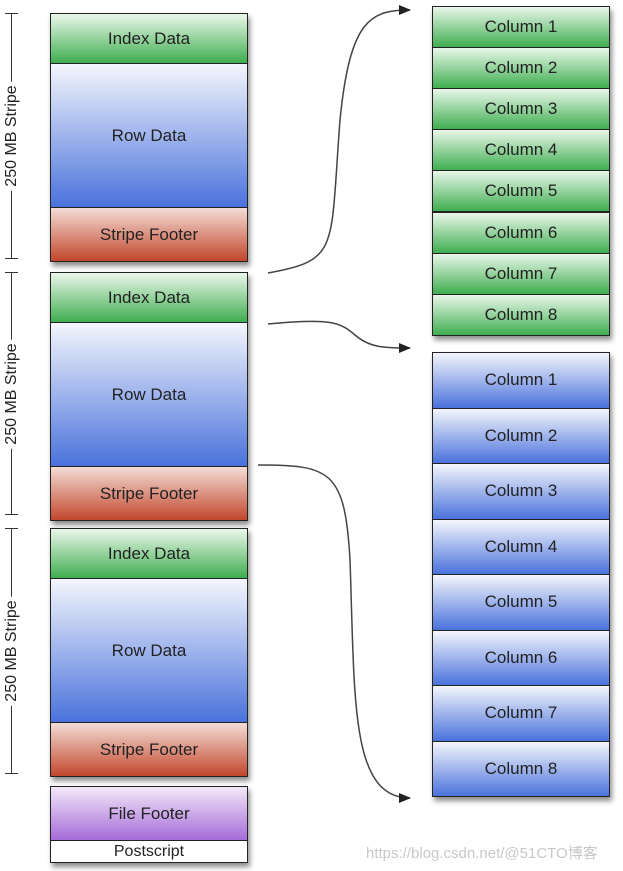 The image size is (623, 871). Describe the element at coordinates (482, 853) in the screenshot. I see `watermark: https://blog.csdn.net/@51CTO博客` at that location.